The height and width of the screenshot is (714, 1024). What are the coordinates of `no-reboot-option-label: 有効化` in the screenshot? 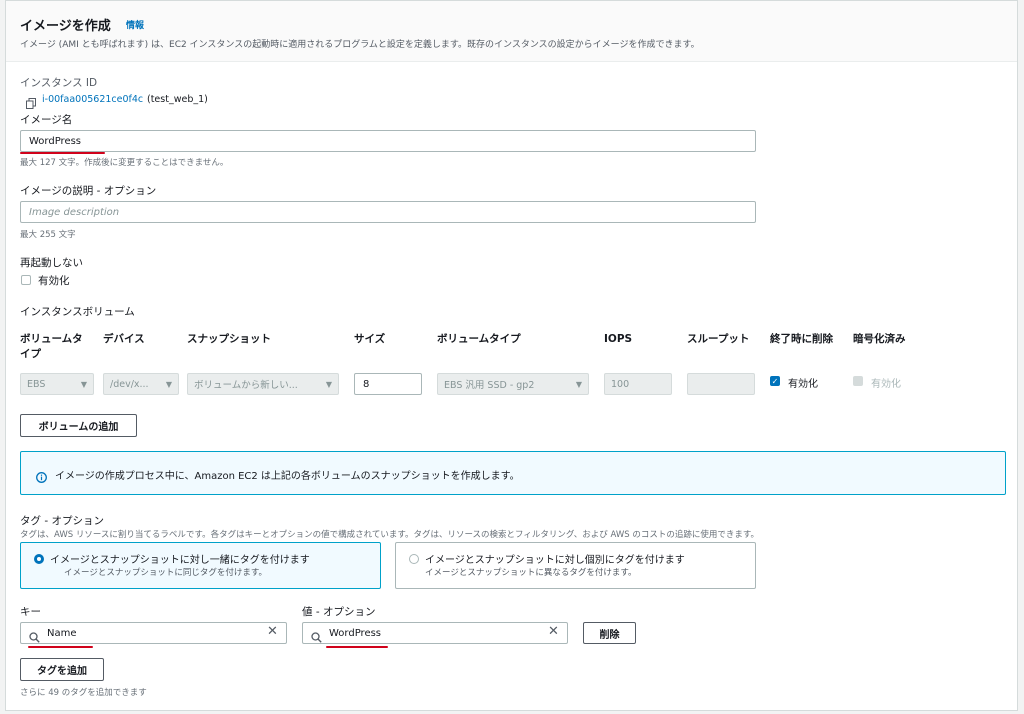 It's located at (54, 281).